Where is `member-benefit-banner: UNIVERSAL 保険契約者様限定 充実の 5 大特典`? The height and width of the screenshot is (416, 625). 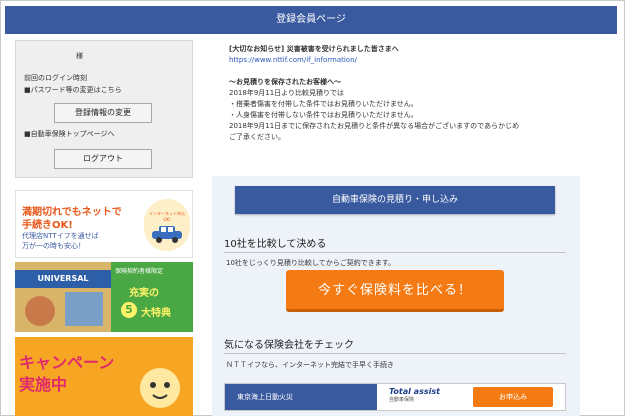 member-benefit-banner: UNIVERSAL 保険契約者様限定 充実の 5 大特典 is located at coordinates (104, 297).